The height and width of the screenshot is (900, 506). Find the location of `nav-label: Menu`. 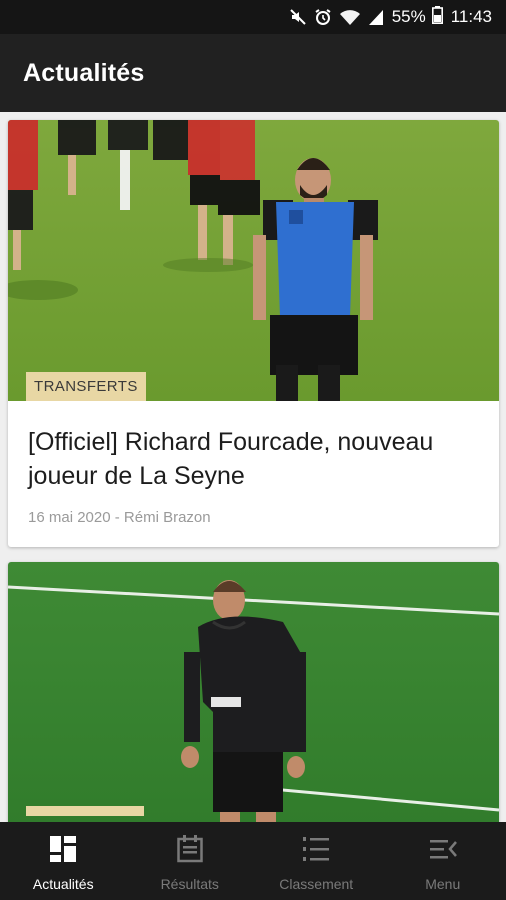

nav-label: Menu is located at coordinates (443, 884).